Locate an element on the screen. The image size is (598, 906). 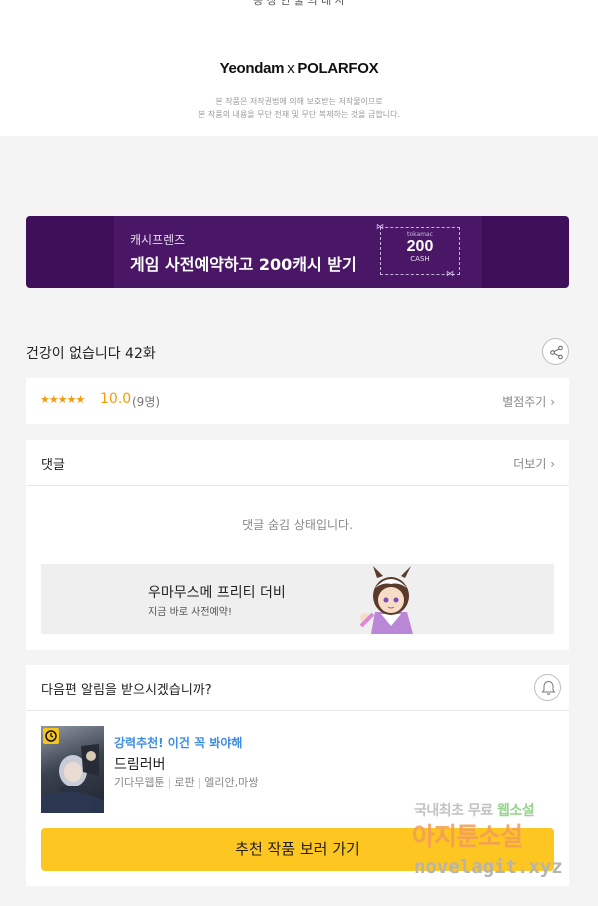
recommended-work-meta: 기다무웹툰 | 로판 | 엘리안,마쌍 is located at coordinates (186, 782).